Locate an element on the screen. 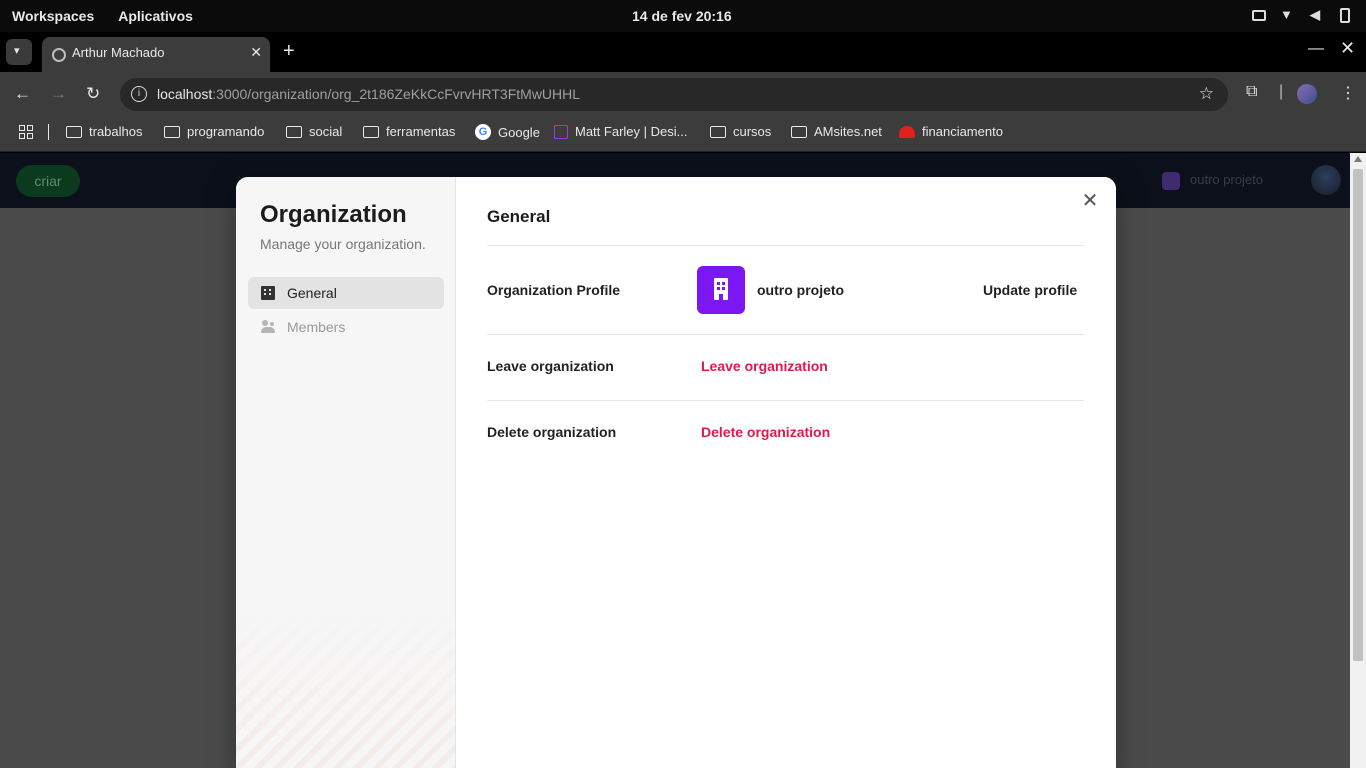 The image size is (1366, 768). leave-org-label: Leave organization is located at coordinates (550, 366).